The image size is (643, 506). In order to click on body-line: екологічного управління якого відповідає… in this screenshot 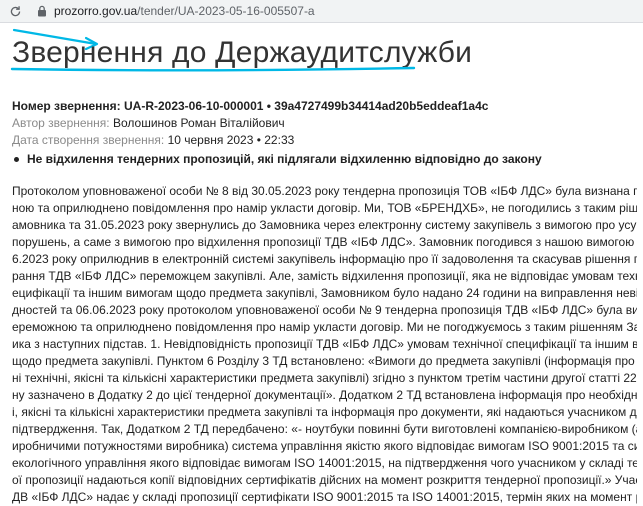, I will do `click(324, 463)`.